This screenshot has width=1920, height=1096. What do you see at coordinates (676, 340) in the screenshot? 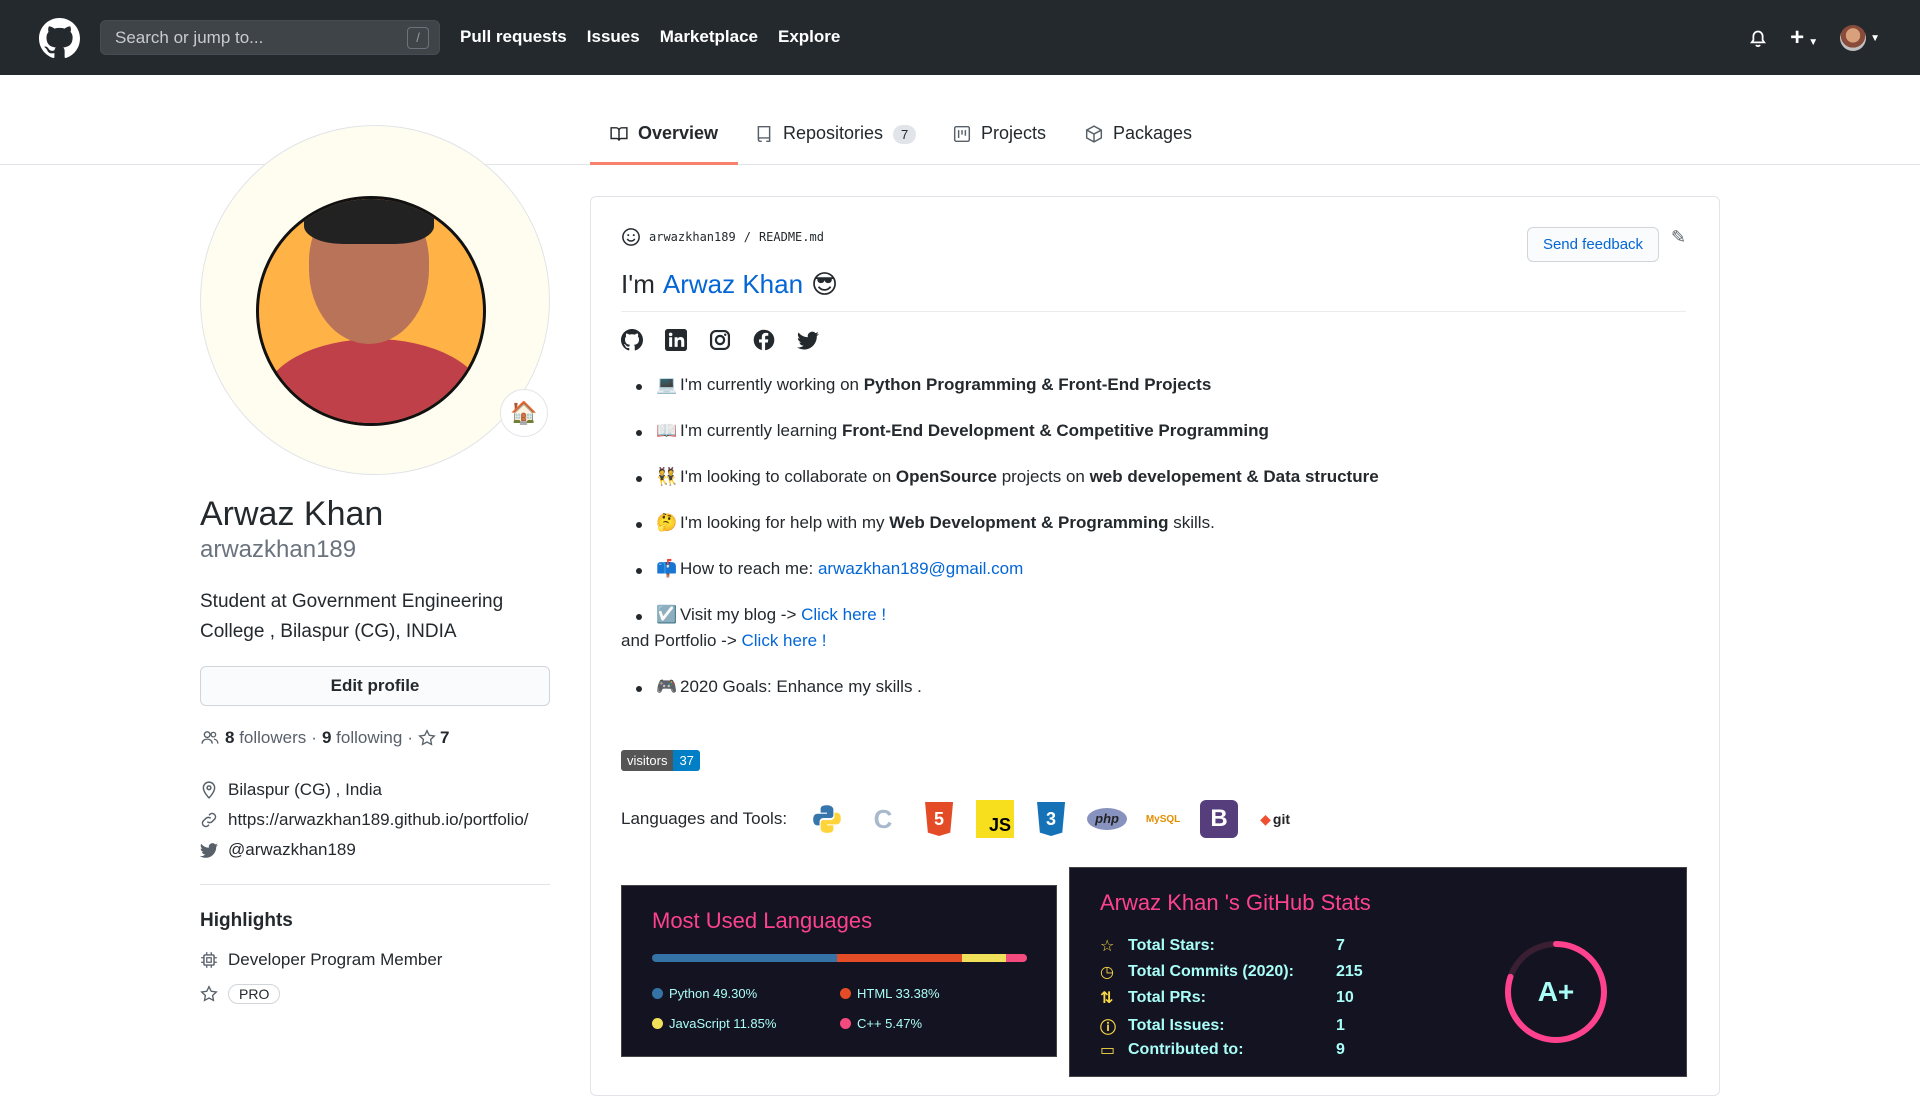
I see `linkedin-icon` at bounding box center [676, 340].